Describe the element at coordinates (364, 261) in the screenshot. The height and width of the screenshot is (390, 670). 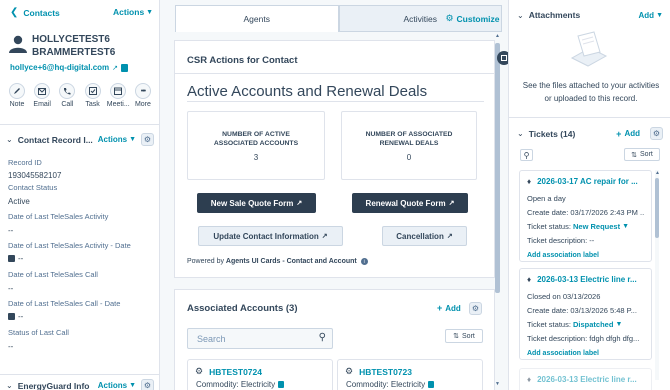
I see `info-icon: i` at that location.